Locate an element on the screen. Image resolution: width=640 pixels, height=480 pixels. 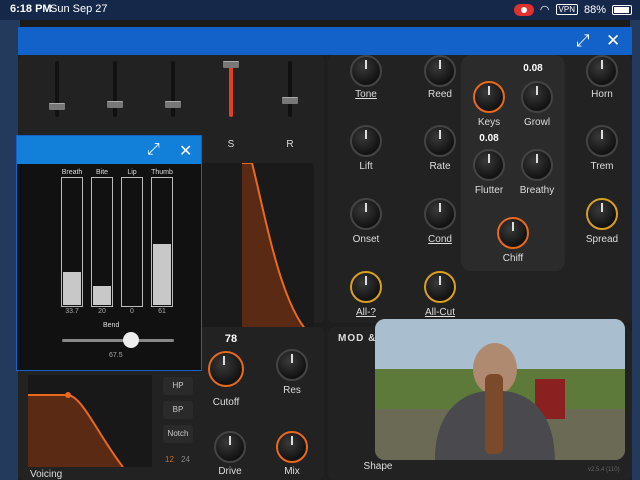
status-icons: ◠ VPN 88% is located at coordinates (572, 9).